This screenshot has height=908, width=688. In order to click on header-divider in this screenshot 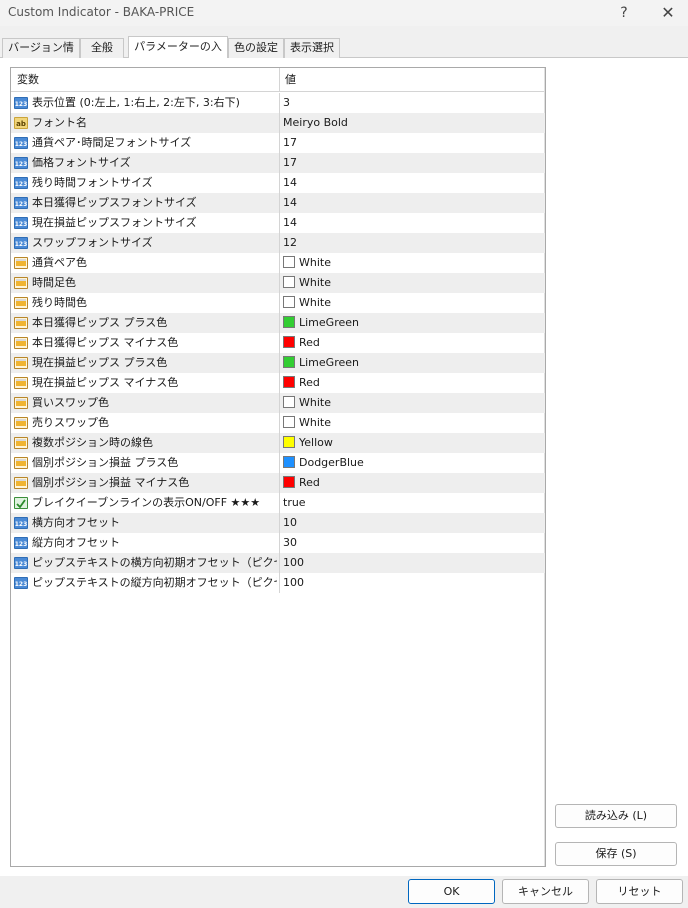, I will do `click(279, 80)`.